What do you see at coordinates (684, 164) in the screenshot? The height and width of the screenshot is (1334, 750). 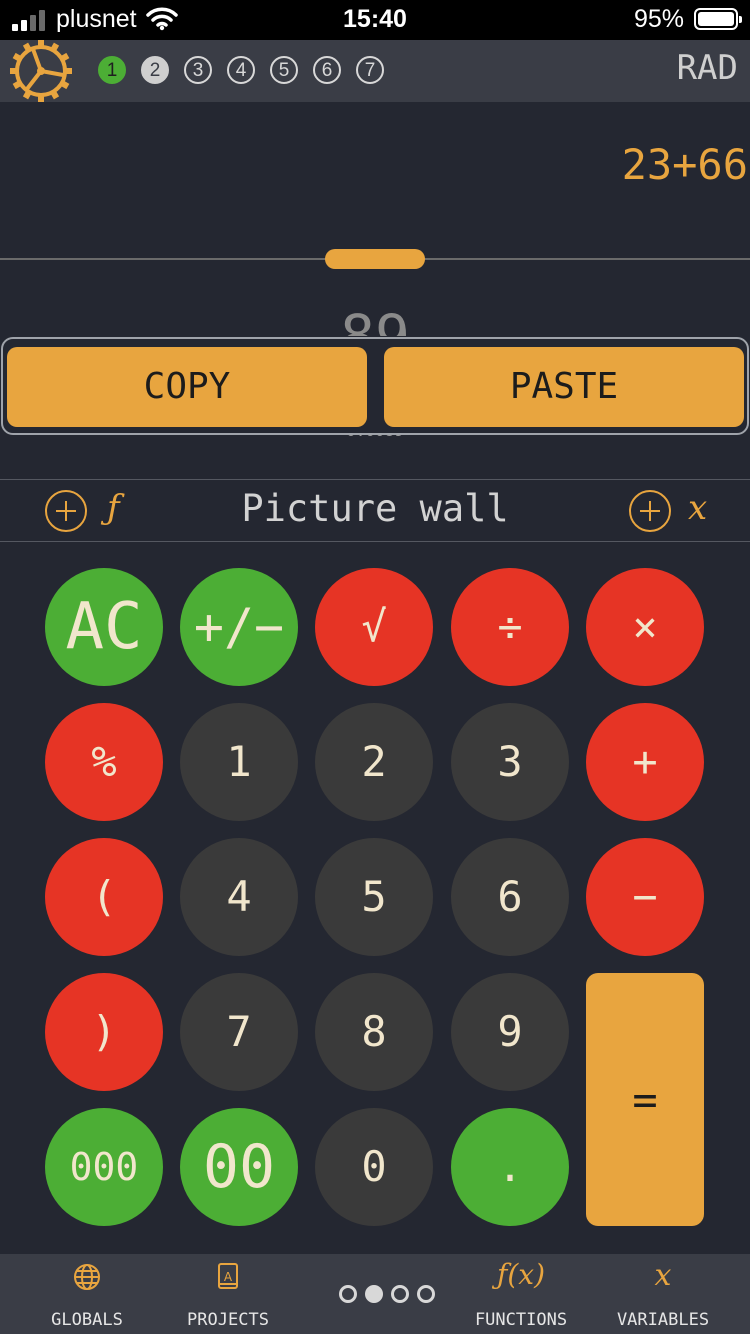 I see `expression-display: 23+66` at bounding box center [684, 164].